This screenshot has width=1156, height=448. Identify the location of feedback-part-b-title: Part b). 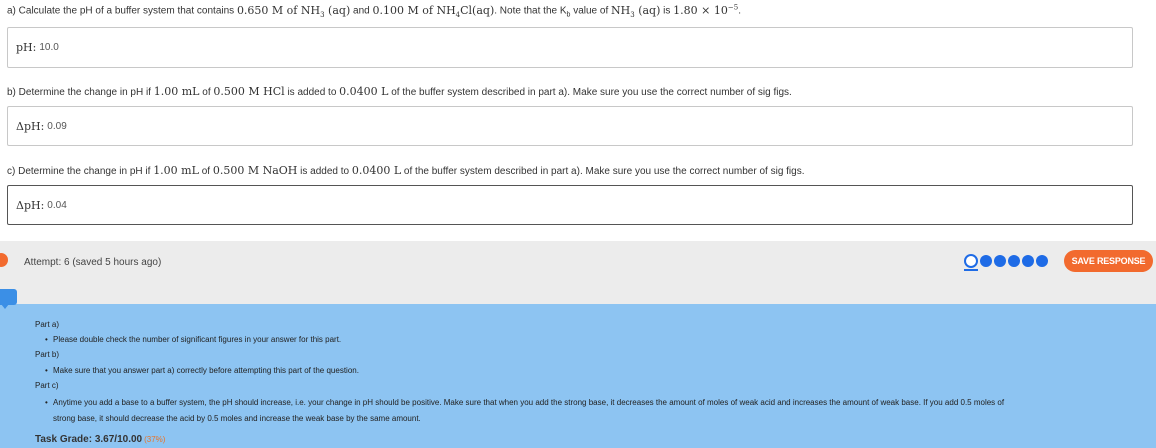
(47, 354).